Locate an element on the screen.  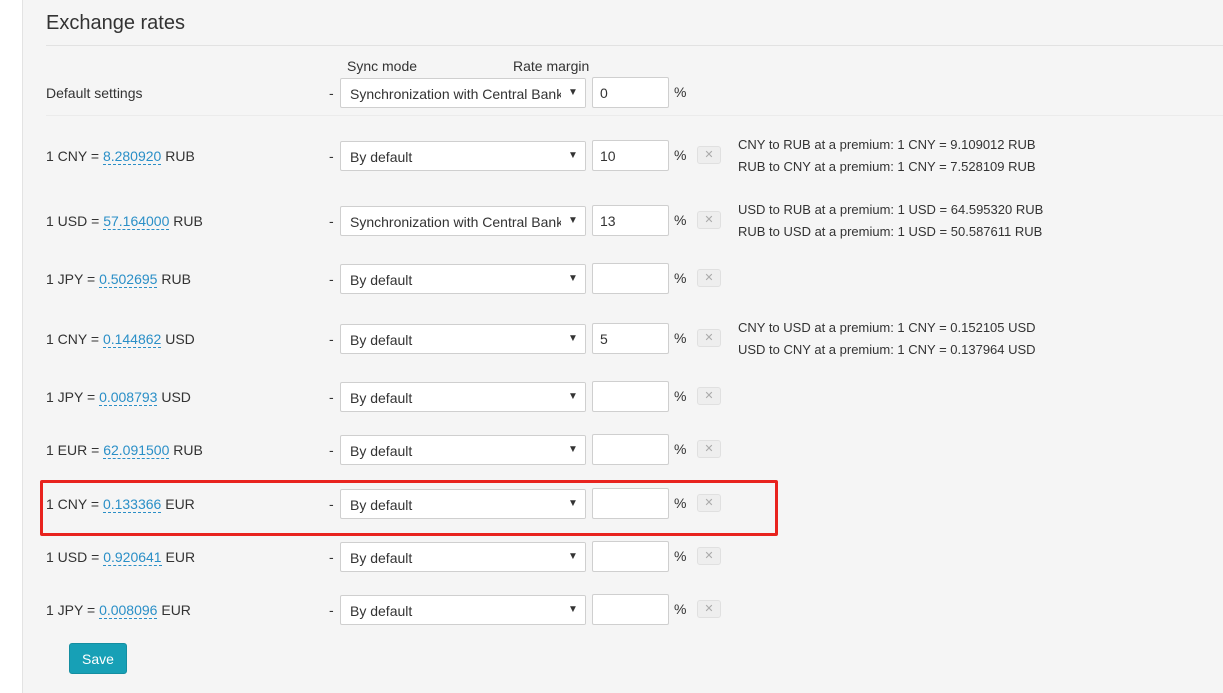
rate-label: 1 CNY = 8.280920 RUB is located at coordinates (120, 156).